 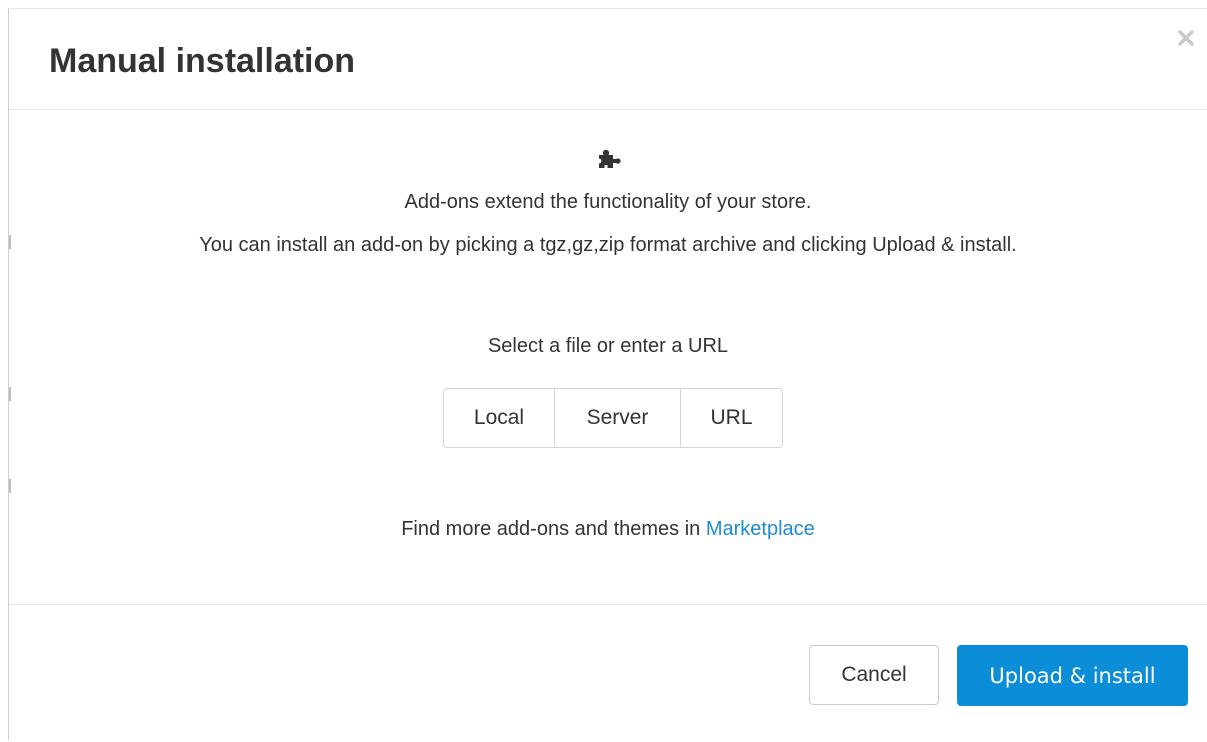 I want to click on url-source-button: URL, so click(x=731, y=418).